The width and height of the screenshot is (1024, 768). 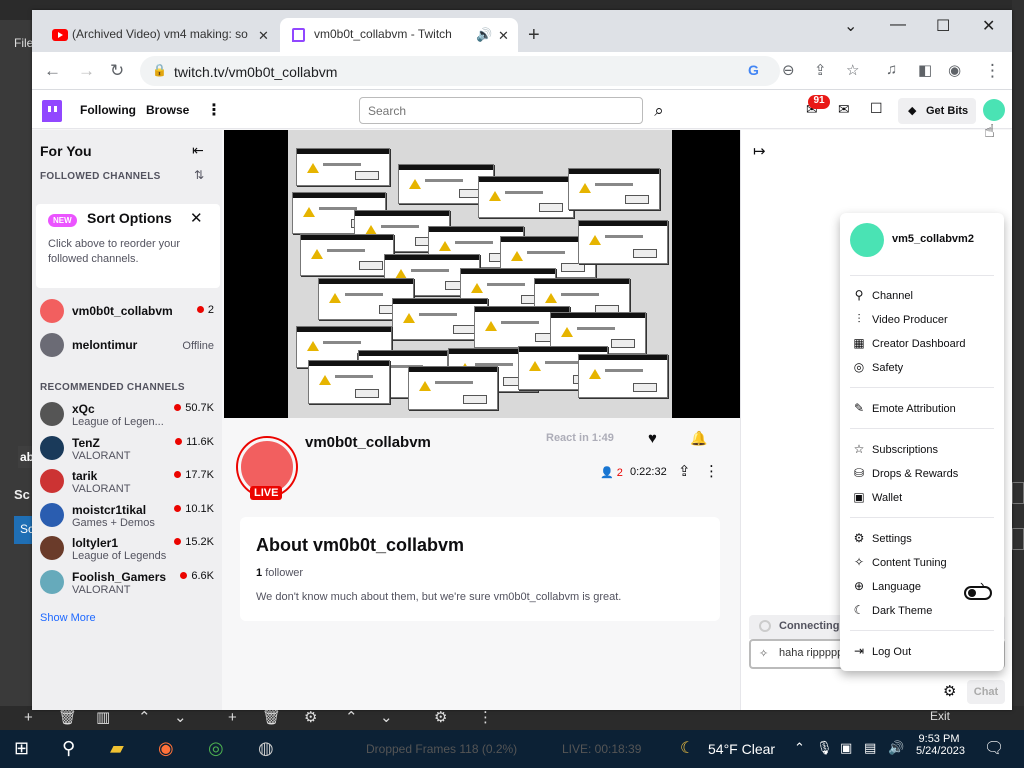 I want to click on chat-send-button: Chat, so click(x=986, y=692).